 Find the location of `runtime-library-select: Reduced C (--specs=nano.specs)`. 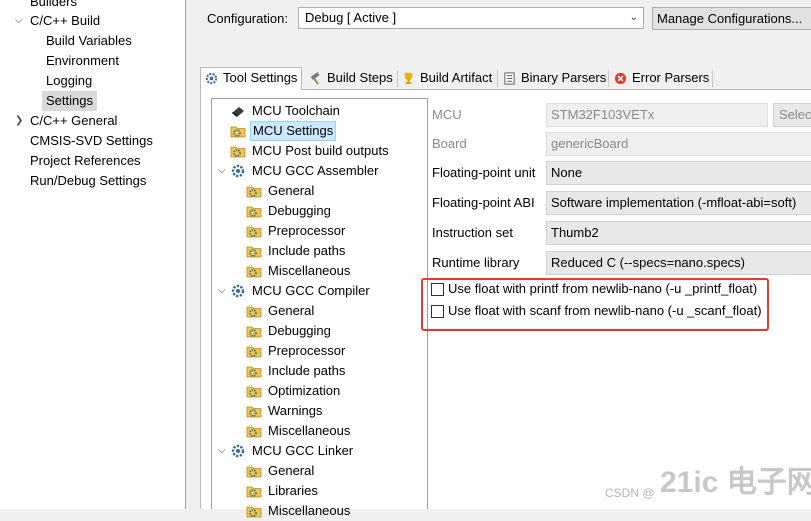

runtime-library-select: Reduced C (--specs=nano.specs) is located at coordinates (678, 263).